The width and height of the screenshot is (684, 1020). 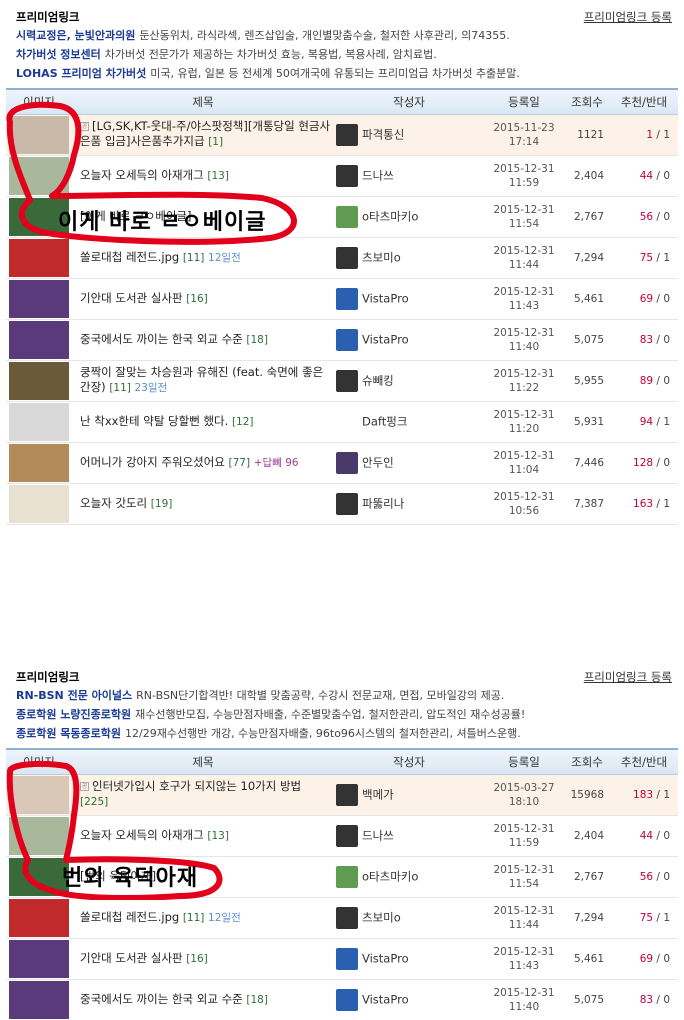 What do you see at coordinates (644, 761) in the screenshot?
I see `col-votes: 추천/반대` at bounding box center [644, 761].